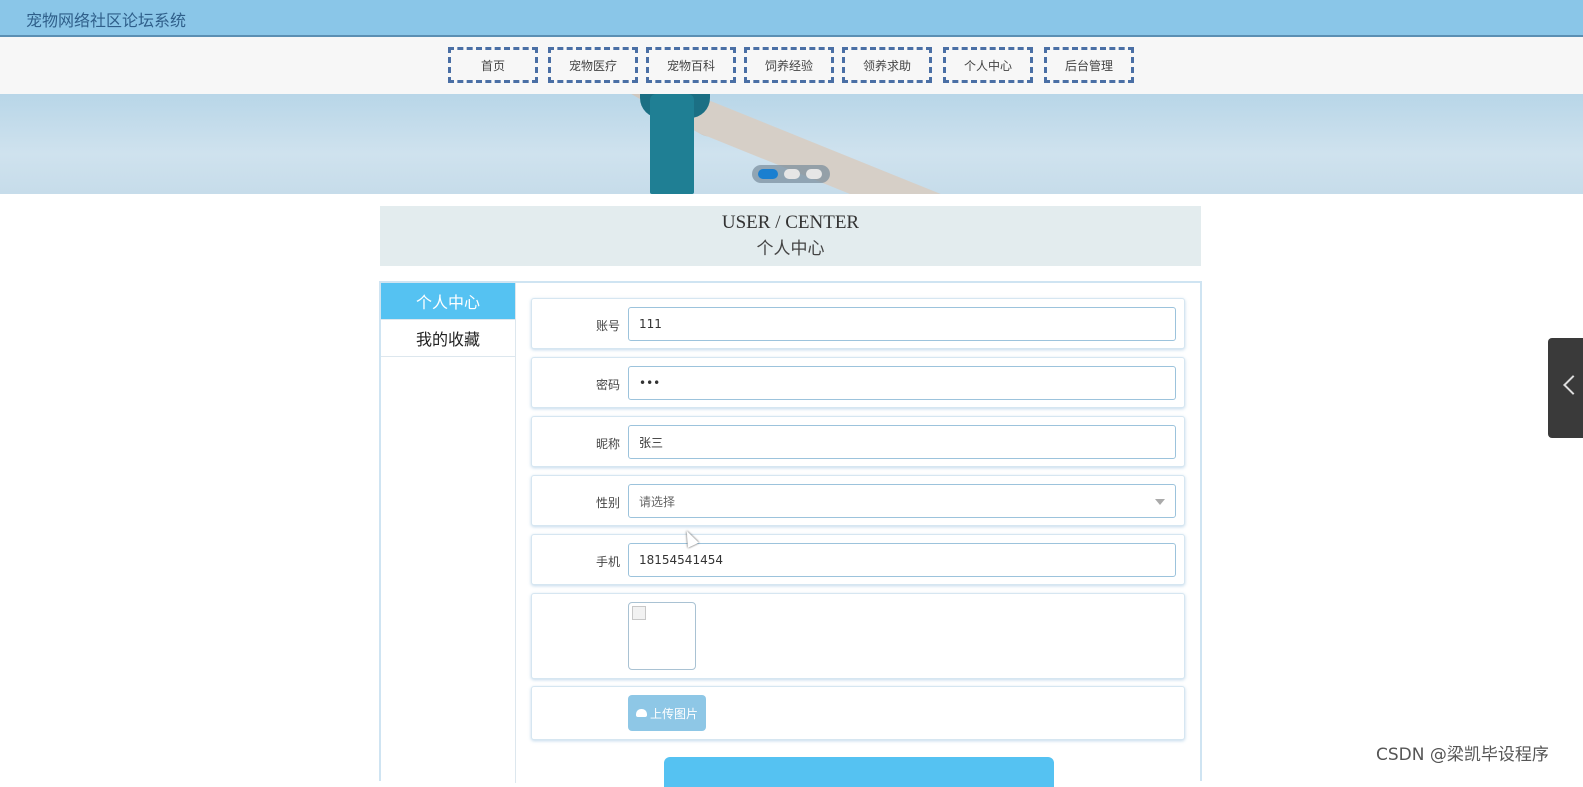  What do you see at coordinates (1089, 65) in the screenshot?
I see `nav-item-admin: 后台管理` at bounding box center [1089, 65].